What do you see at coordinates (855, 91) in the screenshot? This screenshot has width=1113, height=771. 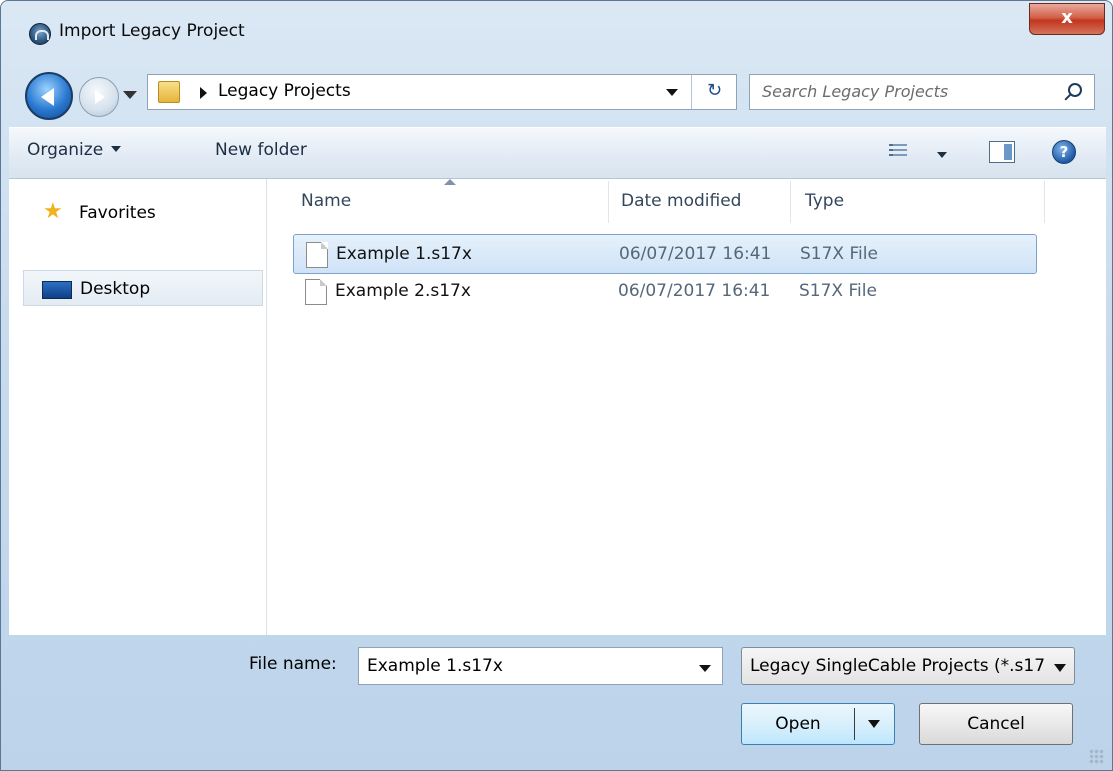 I see `search-placeholder: Search Legacy Projects` at bounding box center [855, 91].